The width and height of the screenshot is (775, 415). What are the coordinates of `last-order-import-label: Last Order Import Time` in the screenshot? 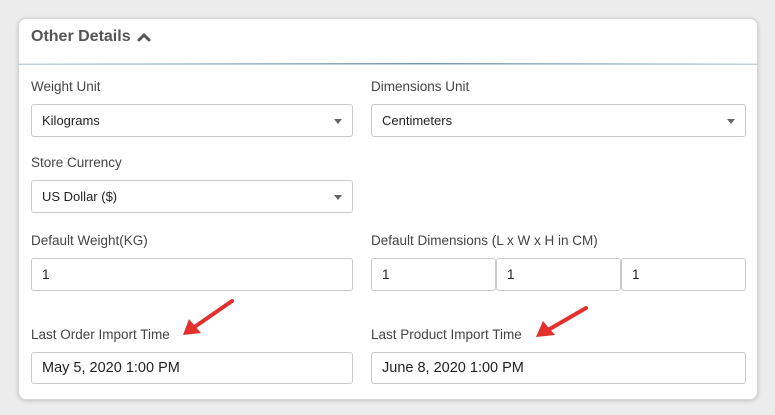 It's located at (100, 334).